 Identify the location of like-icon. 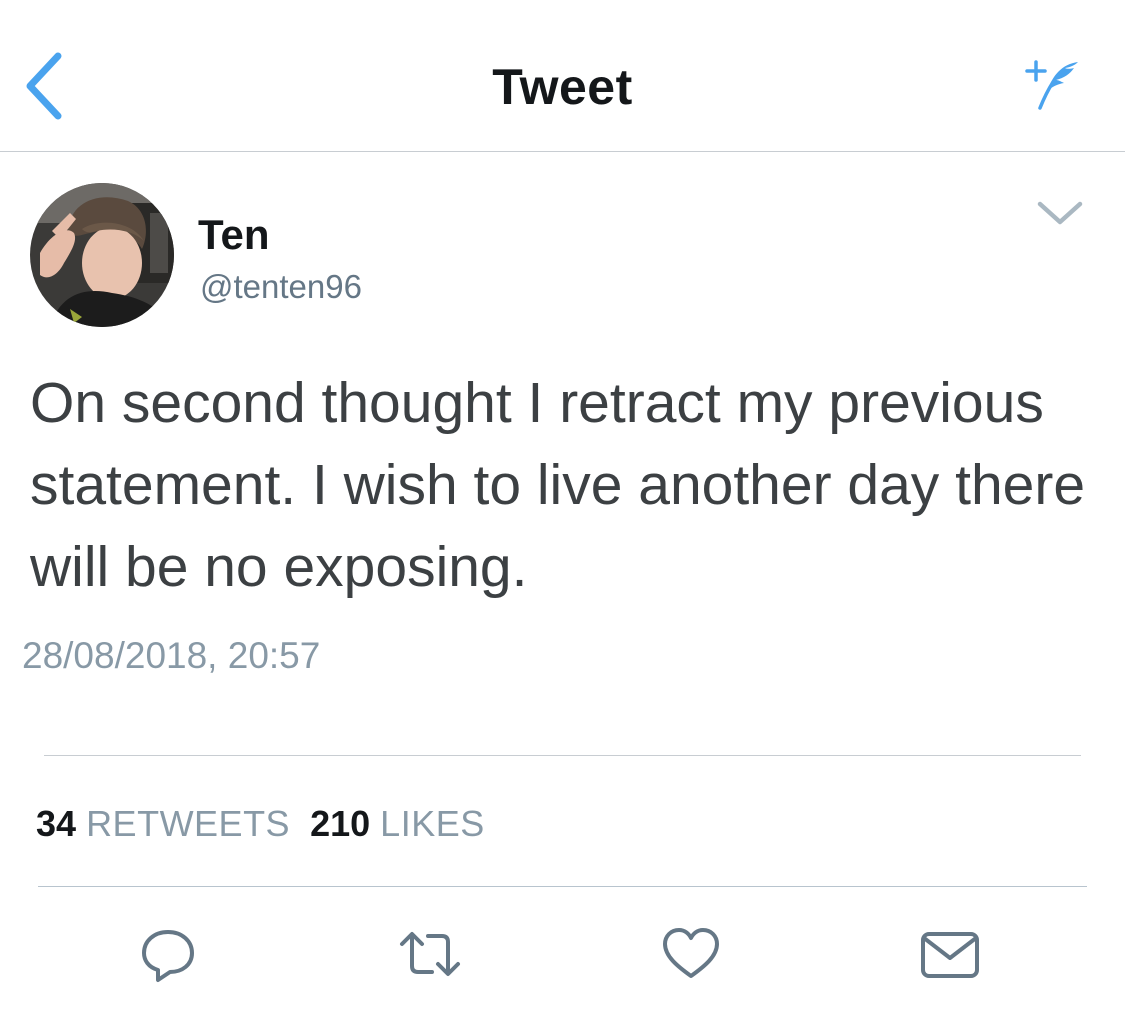
(691, 953).